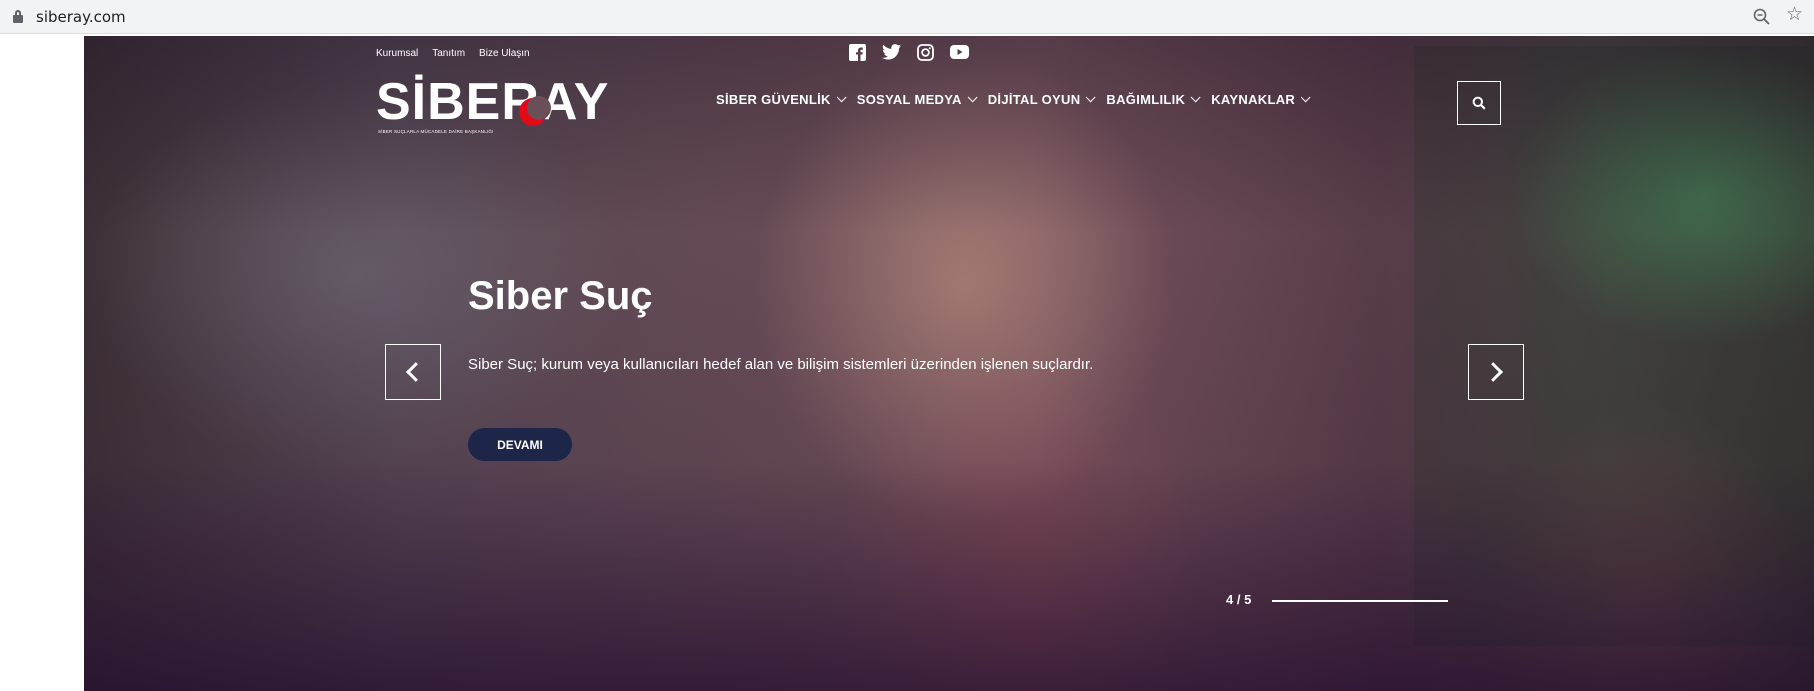 The image size is (1814, 691). What do you see at coordinates (1762, 17) in the screenshot?
I see `zoom-out-icon` at bounding box center [1762, 17].